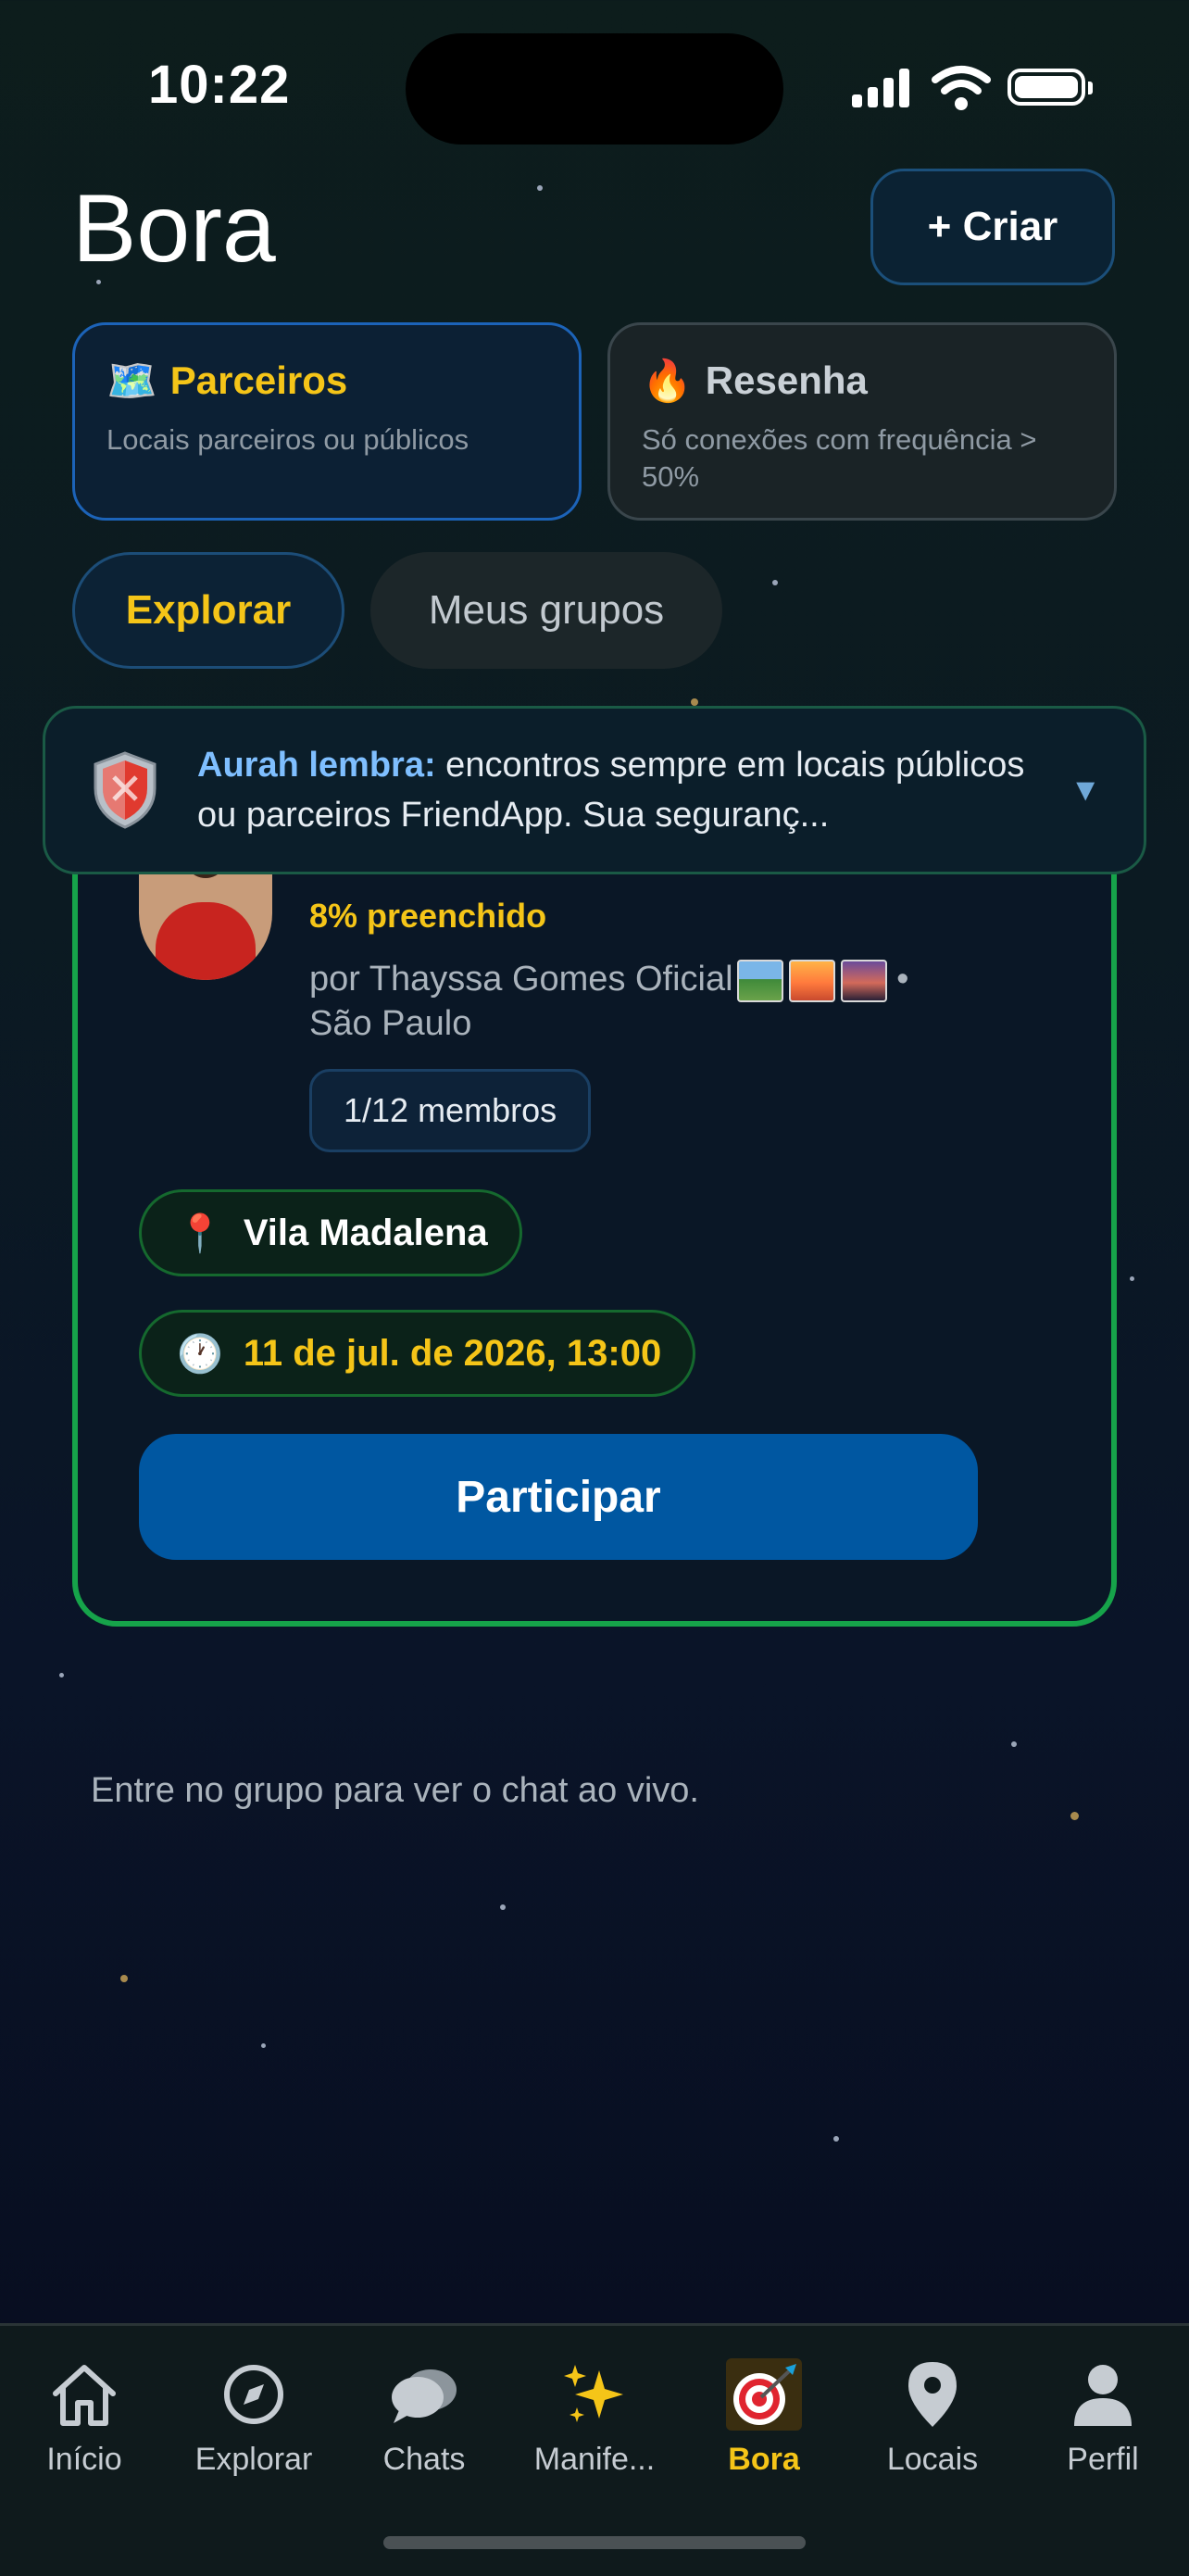 The image size is (1189, 2576). I want to click on home-icon, so click(84, 2395).